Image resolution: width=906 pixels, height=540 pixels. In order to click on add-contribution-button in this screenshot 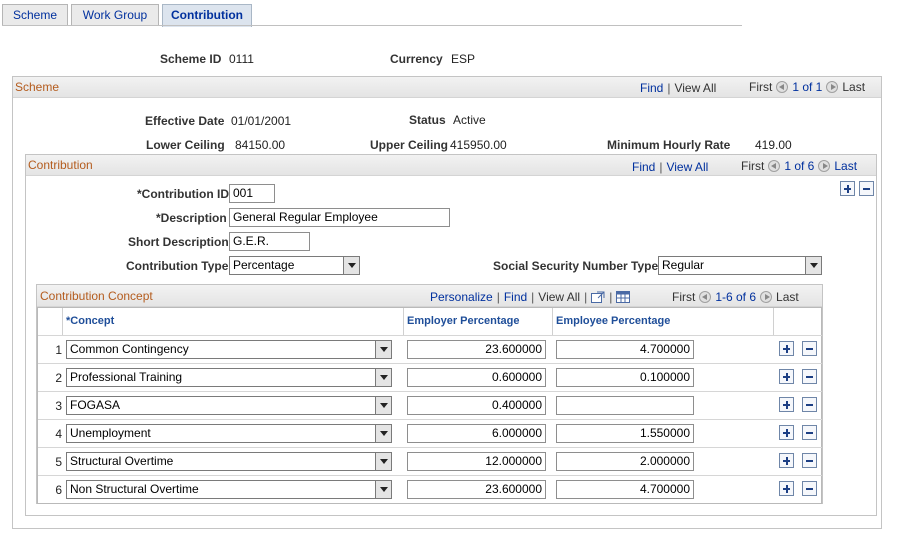, I will do `click(847, 188)`.